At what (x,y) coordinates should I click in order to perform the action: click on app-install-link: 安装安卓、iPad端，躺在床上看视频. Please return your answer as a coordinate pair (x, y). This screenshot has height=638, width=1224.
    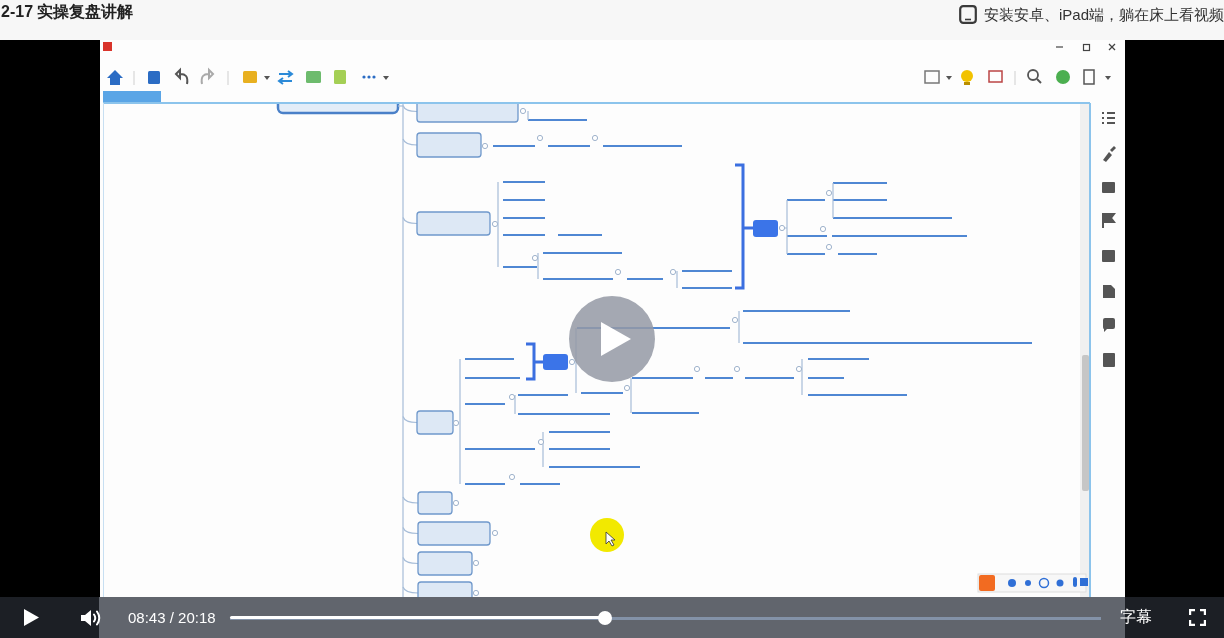
    Looking at the image, I should click on (1091, 14).